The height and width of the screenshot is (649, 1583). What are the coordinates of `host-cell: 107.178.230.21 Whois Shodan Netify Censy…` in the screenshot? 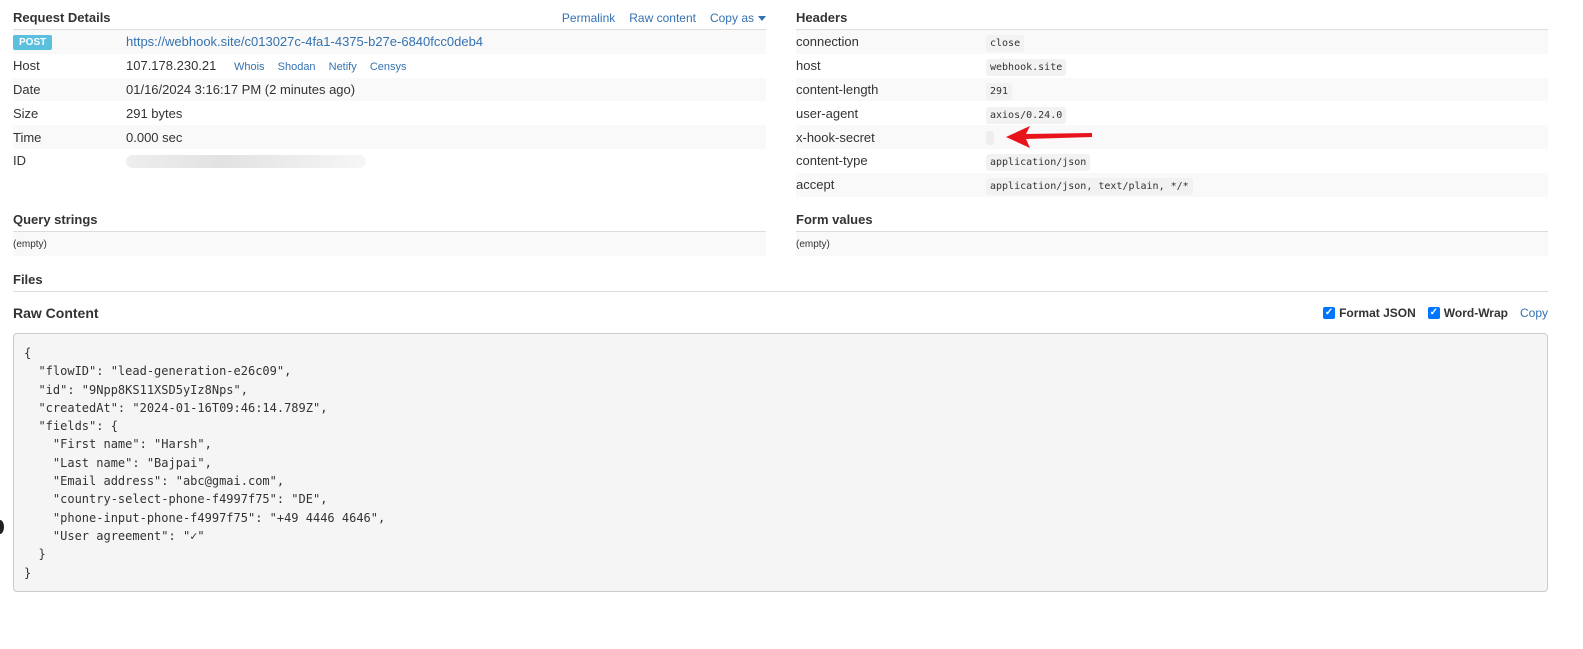 It's located at (446, 65).